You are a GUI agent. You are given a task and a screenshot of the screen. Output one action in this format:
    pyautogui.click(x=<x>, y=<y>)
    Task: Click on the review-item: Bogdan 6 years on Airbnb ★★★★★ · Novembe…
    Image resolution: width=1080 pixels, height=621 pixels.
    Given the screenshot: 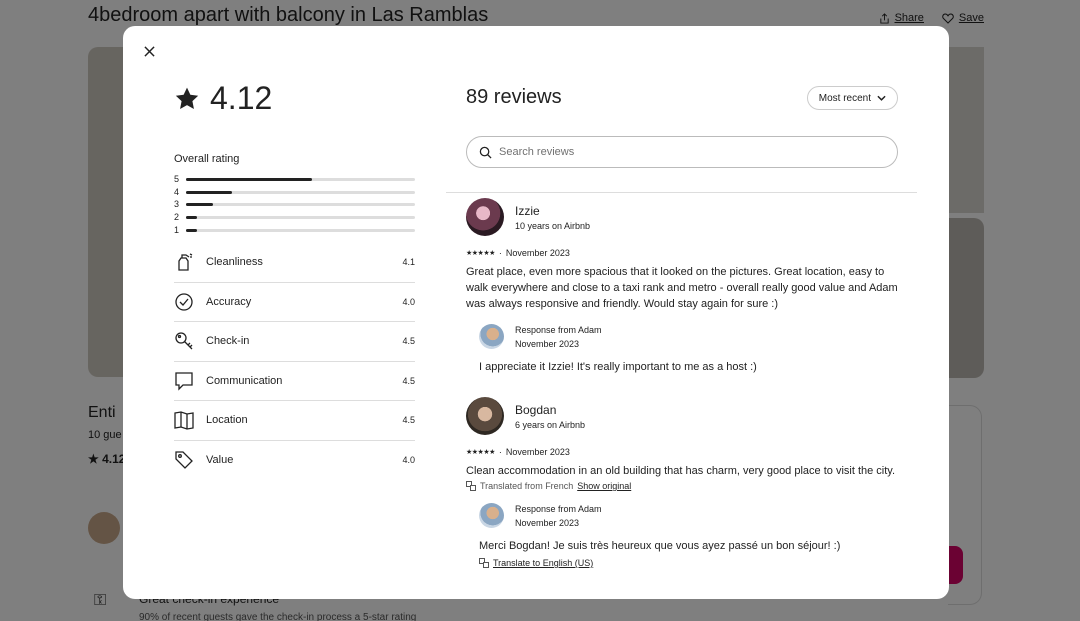 What is the action you would take?
    pyautogui.click(x=686, y=481)
    